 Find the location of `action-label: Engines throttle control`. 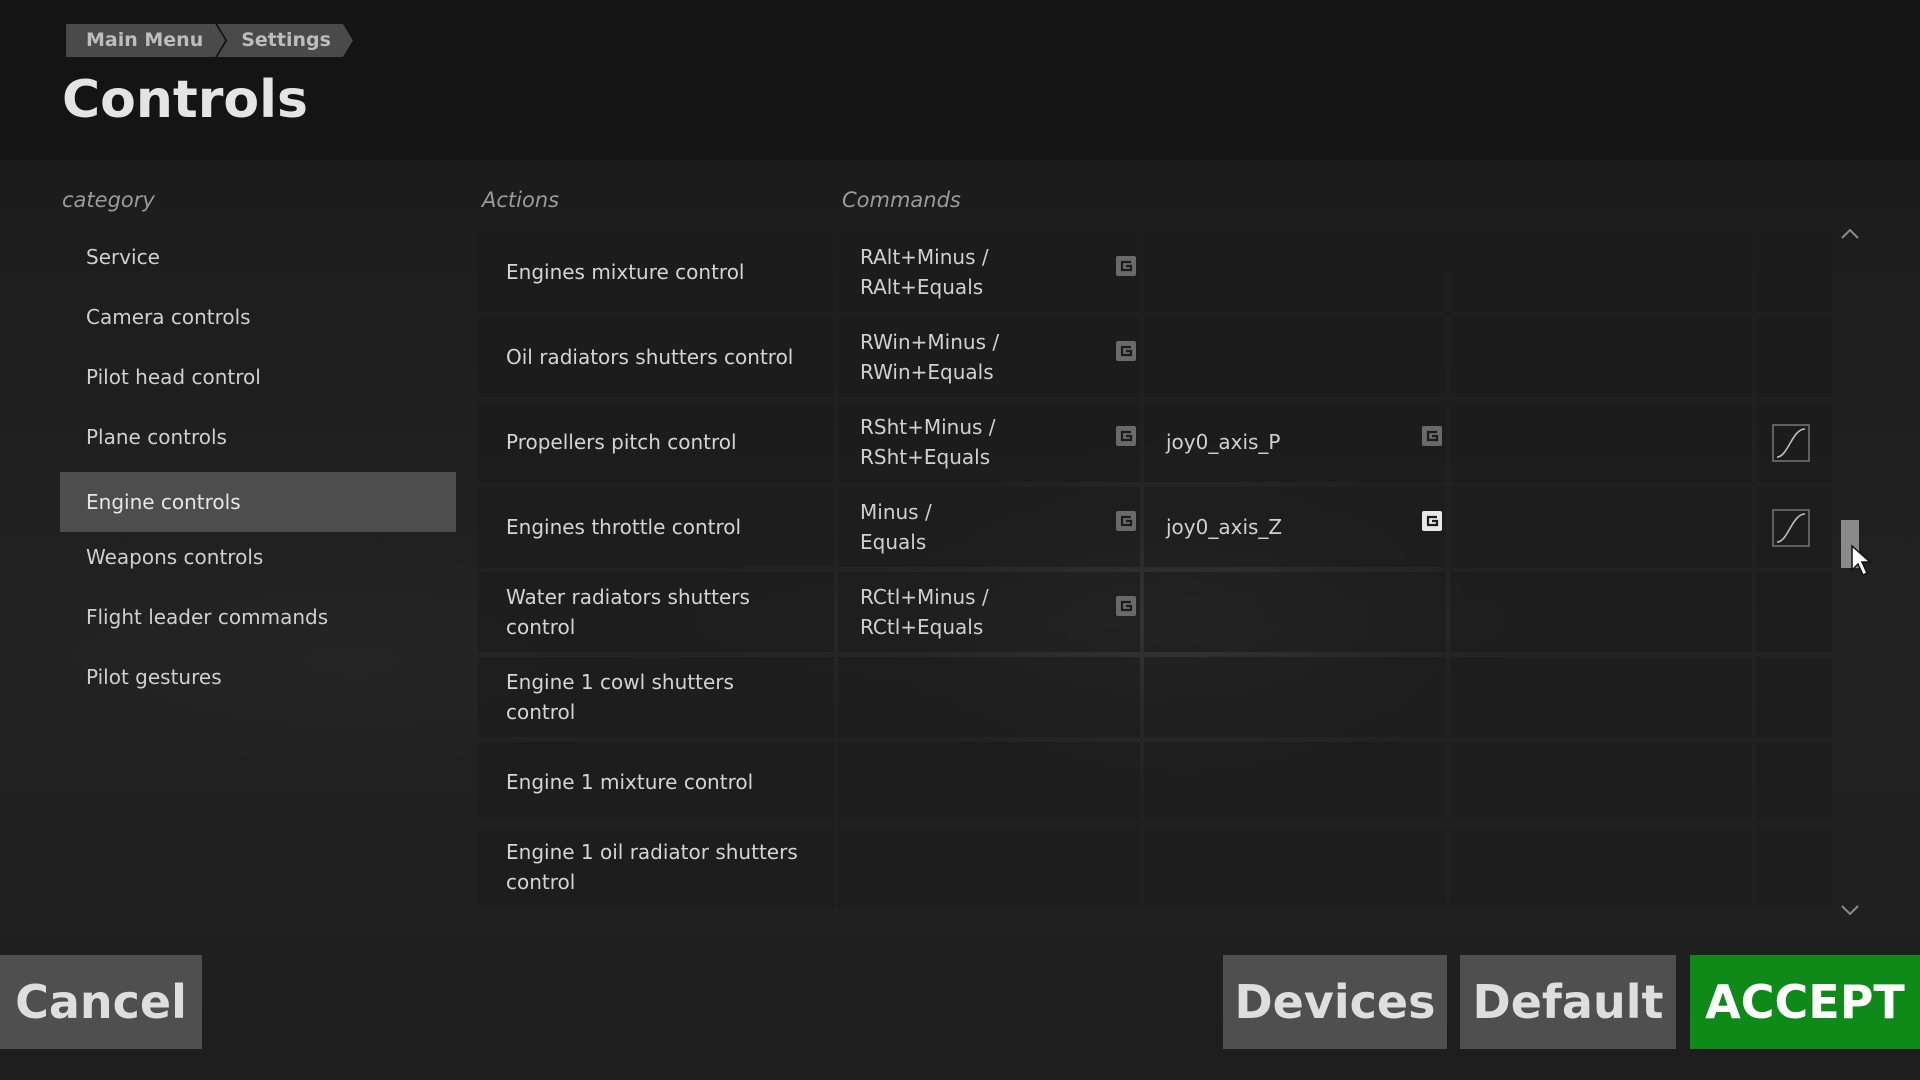

action-label: Engines throttle control is located at coordinates (624, 527).